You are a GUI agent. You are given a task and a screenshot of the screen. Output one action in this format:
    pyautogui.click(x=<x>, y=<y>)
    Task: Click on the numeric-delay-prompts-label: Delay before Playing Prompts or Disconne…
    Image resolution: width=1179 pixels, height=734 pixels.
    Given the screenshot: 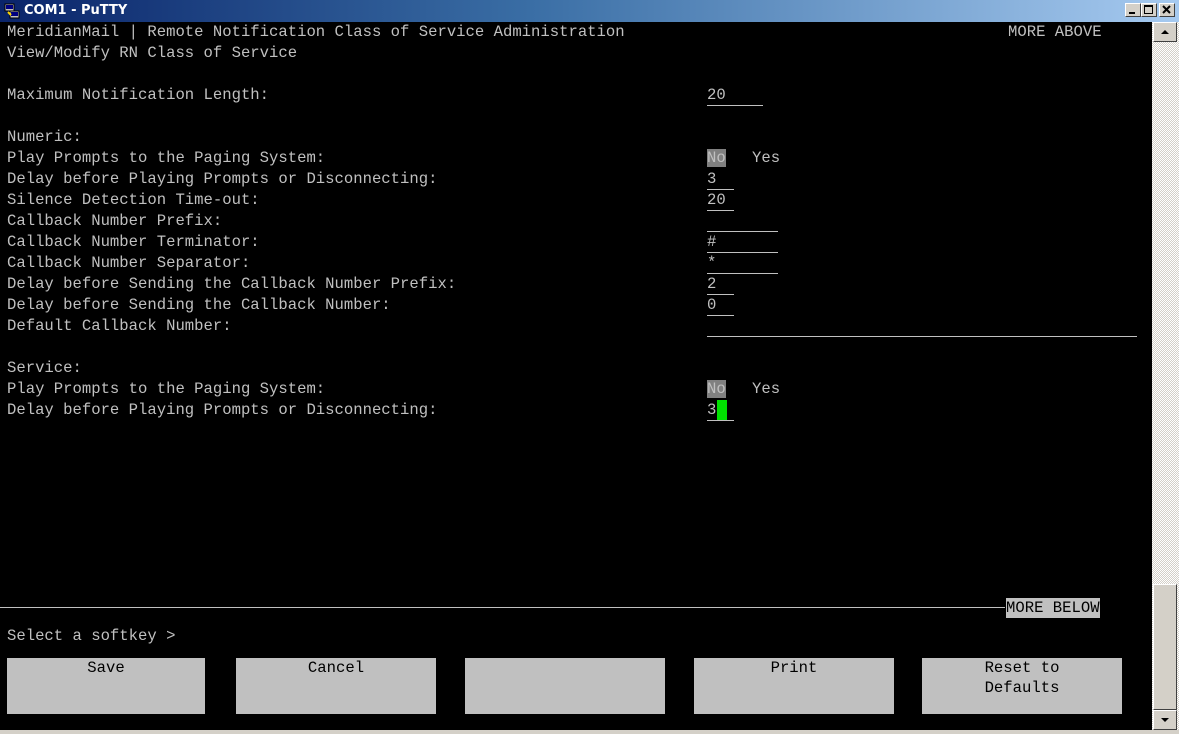 What is the action you would take?
    pyautogui.click(x=222, y=179)
    